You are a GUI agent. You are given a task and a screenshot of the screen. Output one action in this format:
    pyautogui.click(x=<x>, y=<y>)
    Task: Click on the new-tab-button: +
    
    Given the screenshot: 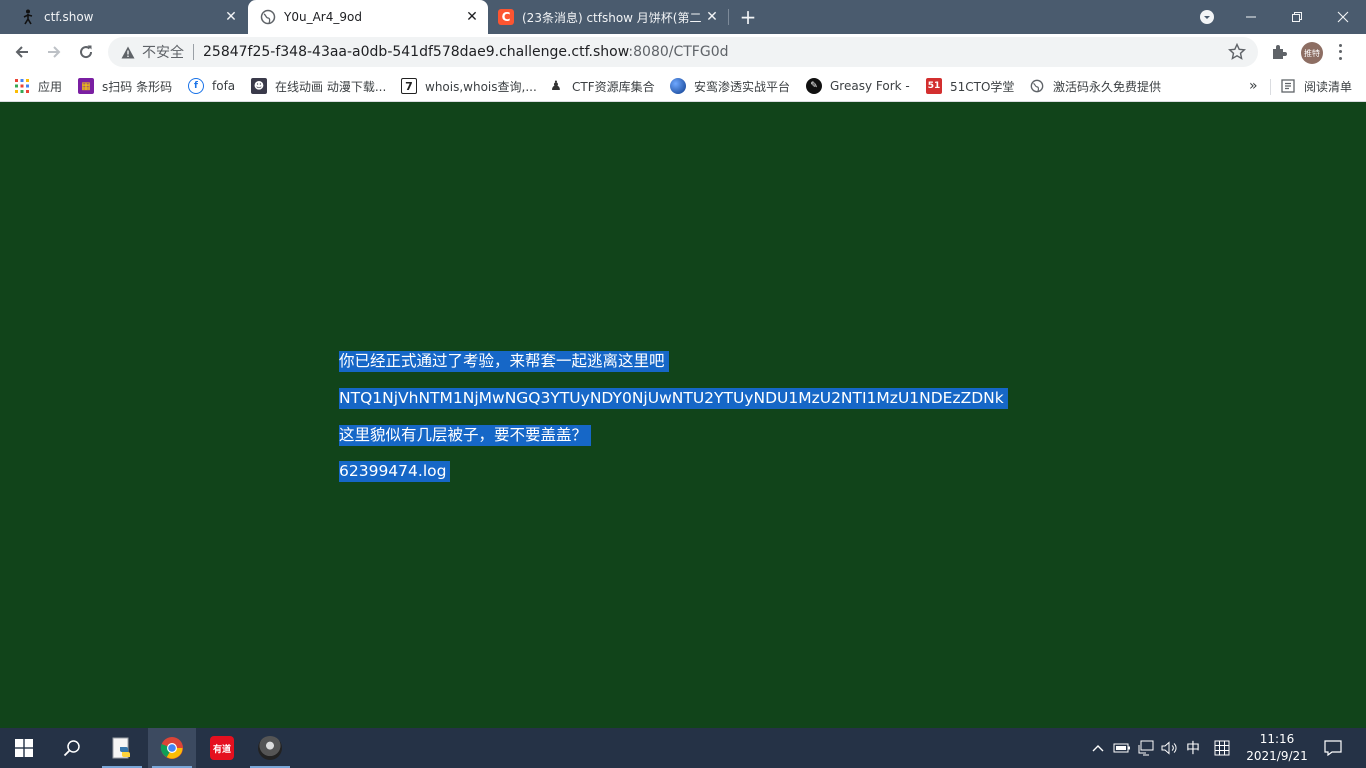 What is the action you would take?
    pyautogui.click(x=748, y=17)
    